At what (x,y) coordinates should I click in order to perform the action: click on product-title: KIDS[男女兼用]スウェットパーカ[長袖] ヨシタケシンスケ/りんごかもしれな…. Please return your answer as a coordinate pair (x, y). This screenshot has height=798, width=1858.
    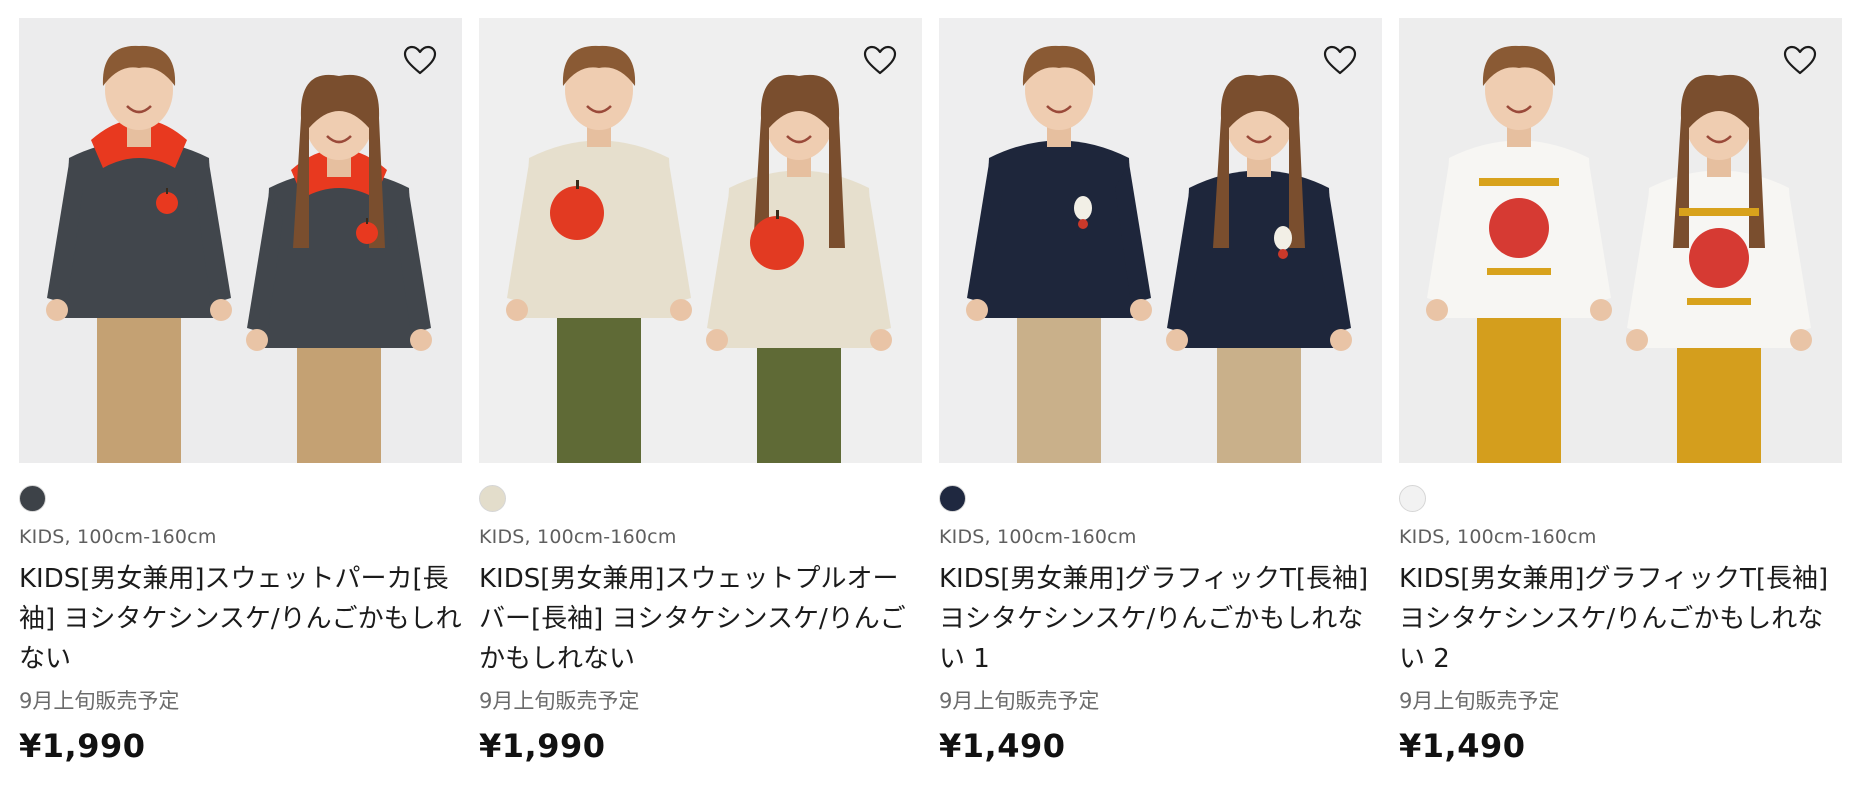
    Looking at the image, I should click on (240, 619).